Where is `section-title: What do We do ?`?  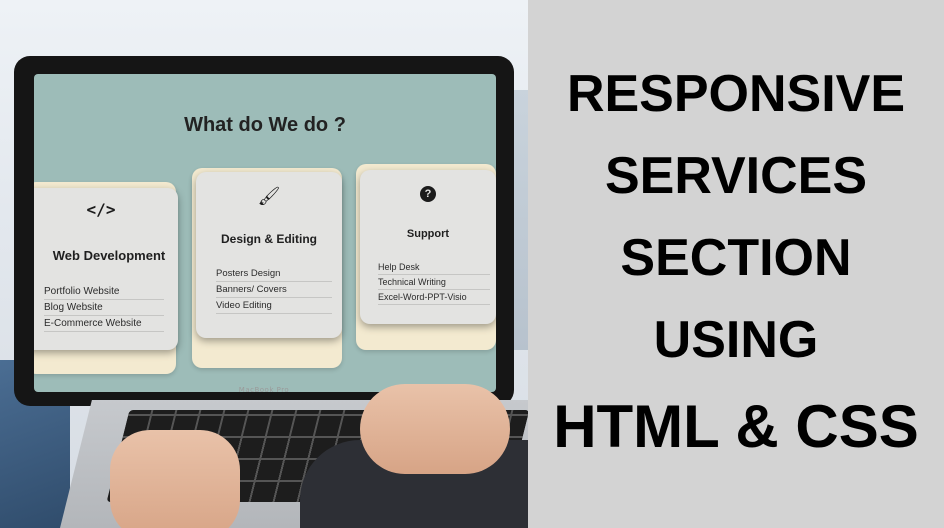 section-title: What do We do ? is located at coordinates (265, 125).